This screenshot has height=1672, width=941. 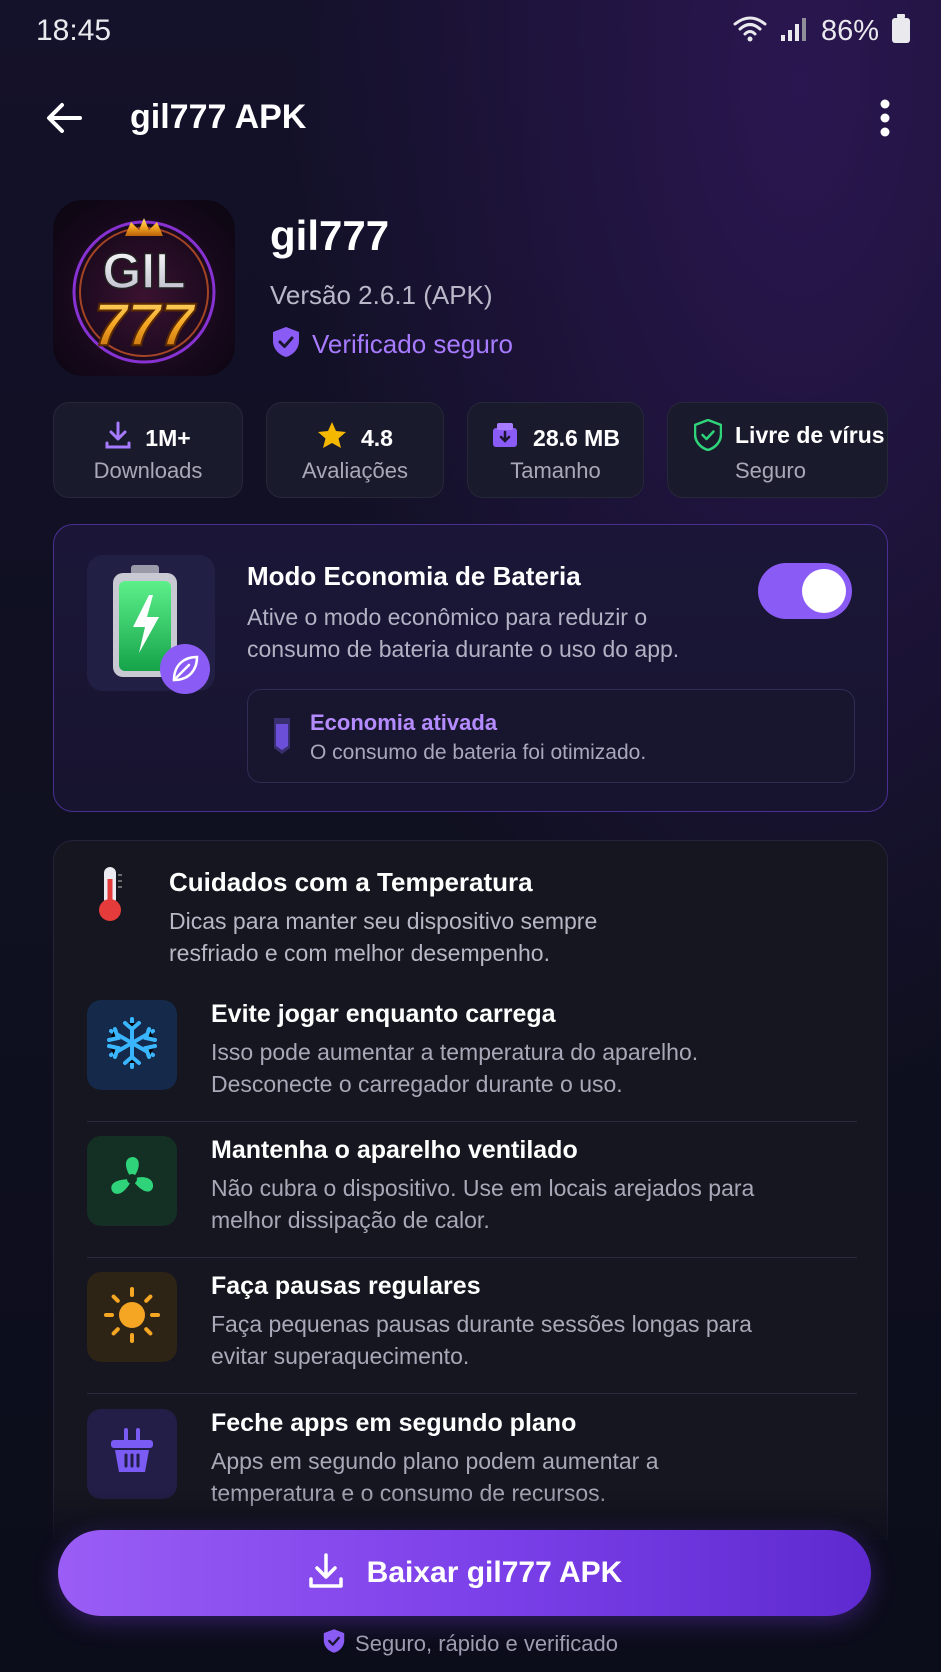 I want to click on toggle-knob, so click(x=824, y=591).